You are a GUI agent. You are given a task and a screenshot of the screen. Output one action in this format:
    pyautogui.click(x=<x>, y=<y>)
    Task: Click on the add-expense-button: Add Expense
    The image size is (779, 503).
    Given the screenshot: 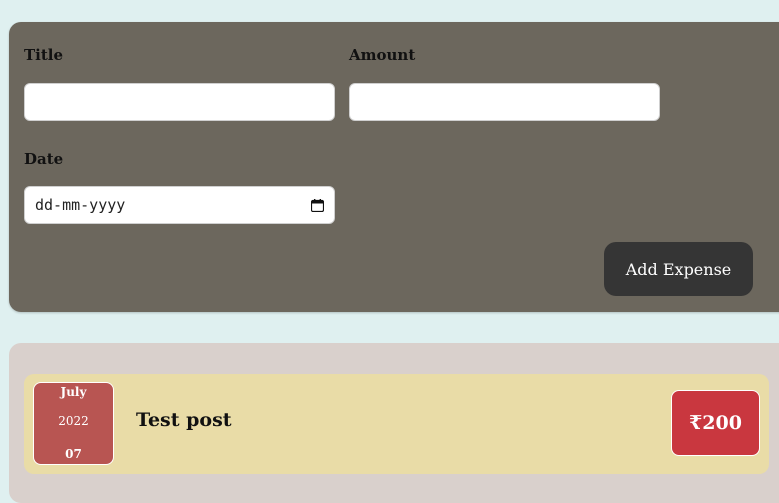 What is the action you would take?
    pyautogui.click(x=678, y=269)
    